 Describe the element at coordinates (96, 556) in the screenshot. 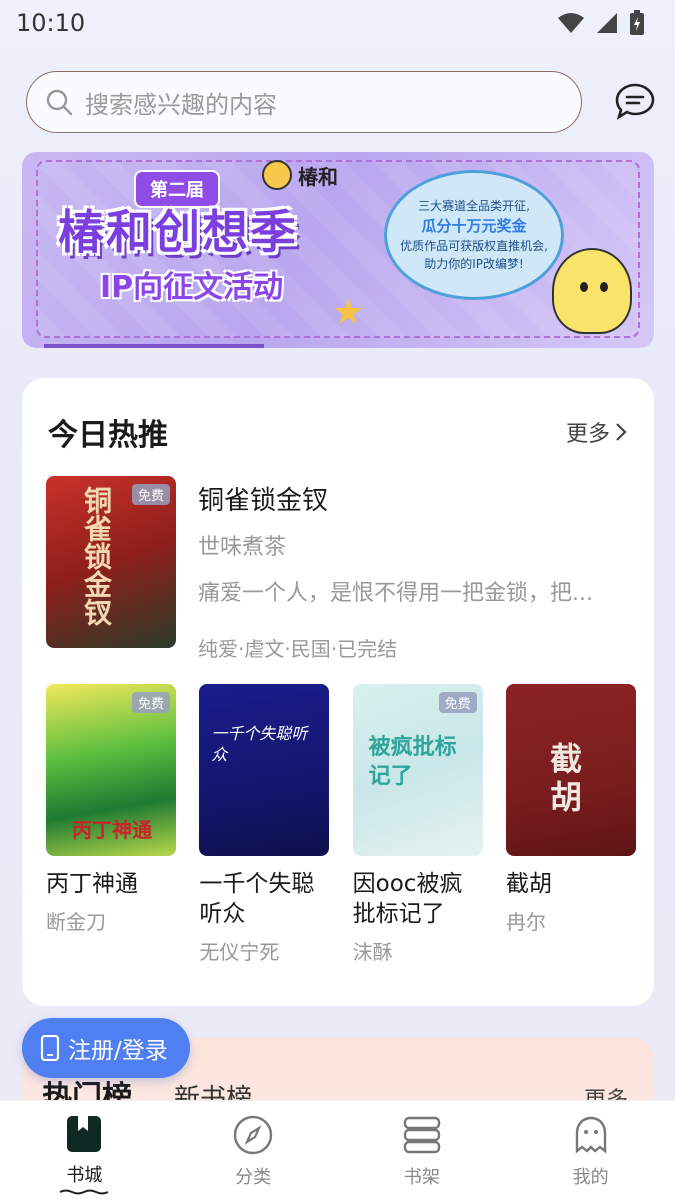

I see `cover-text: 铜雀锁金钗` at that location.